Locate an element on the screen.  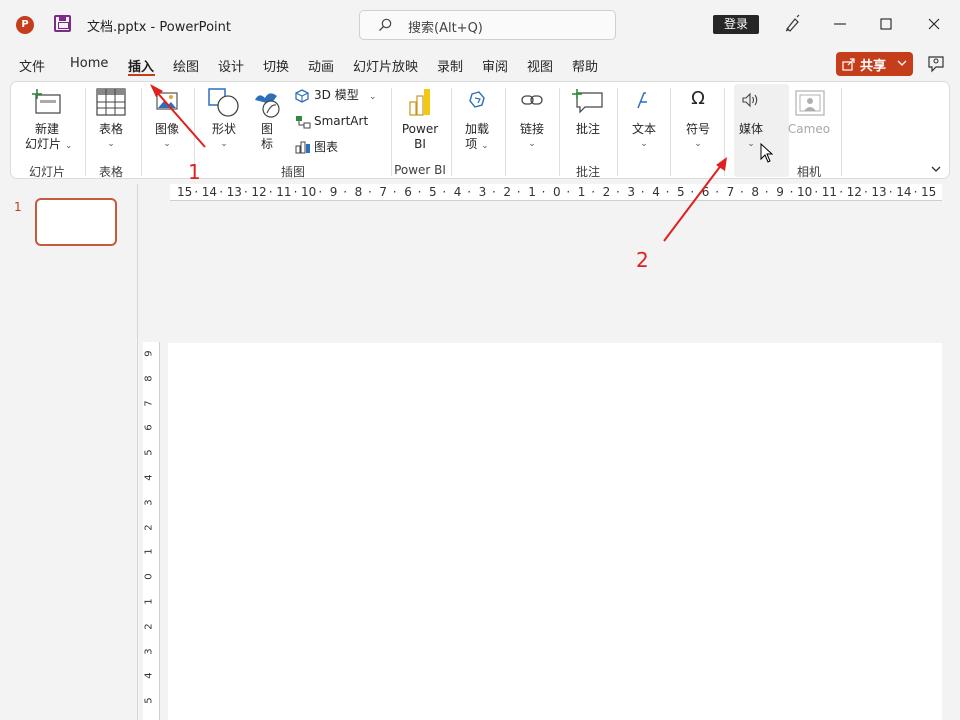
ruler-tick-label: 2 is located at coordinates (149, 527).